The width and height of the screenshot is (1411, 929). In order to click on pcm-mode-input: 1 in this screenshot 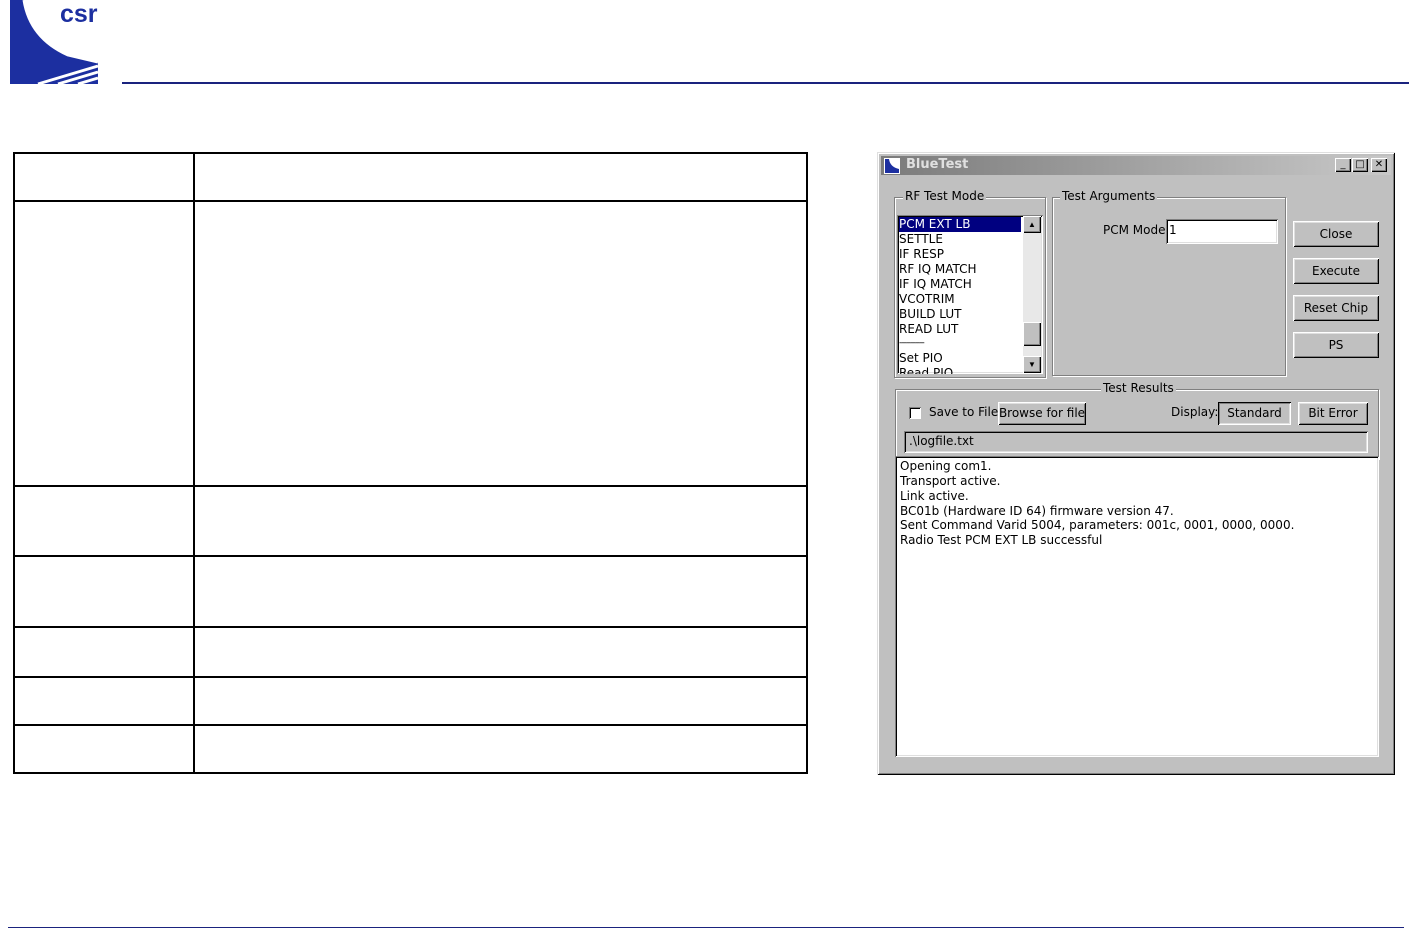, I will do `click(1222, 231)`.